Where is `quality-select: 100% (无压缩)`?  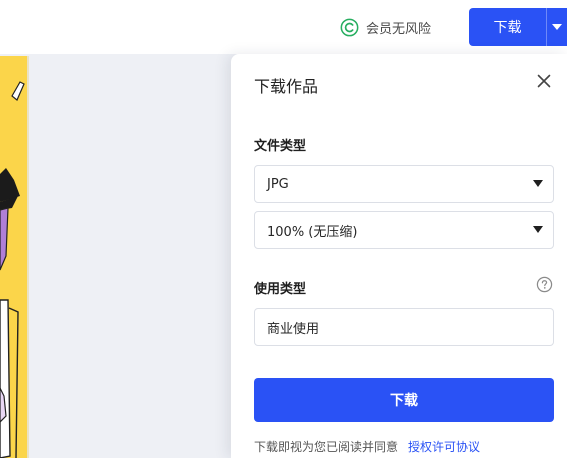 quality-select: 100% (无压缩) is located at coordinates (404, 230).